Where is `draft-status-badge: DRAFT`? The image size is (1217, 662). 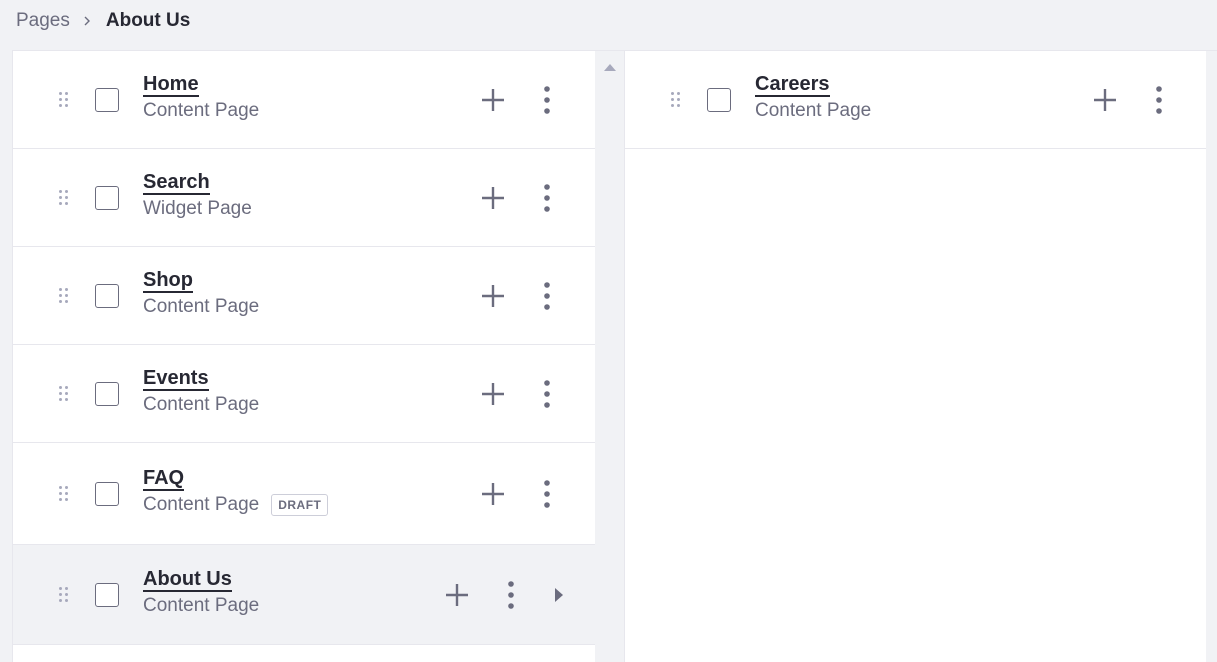 draft-status-badge: DRAFT is located at coordinates (300, 505).